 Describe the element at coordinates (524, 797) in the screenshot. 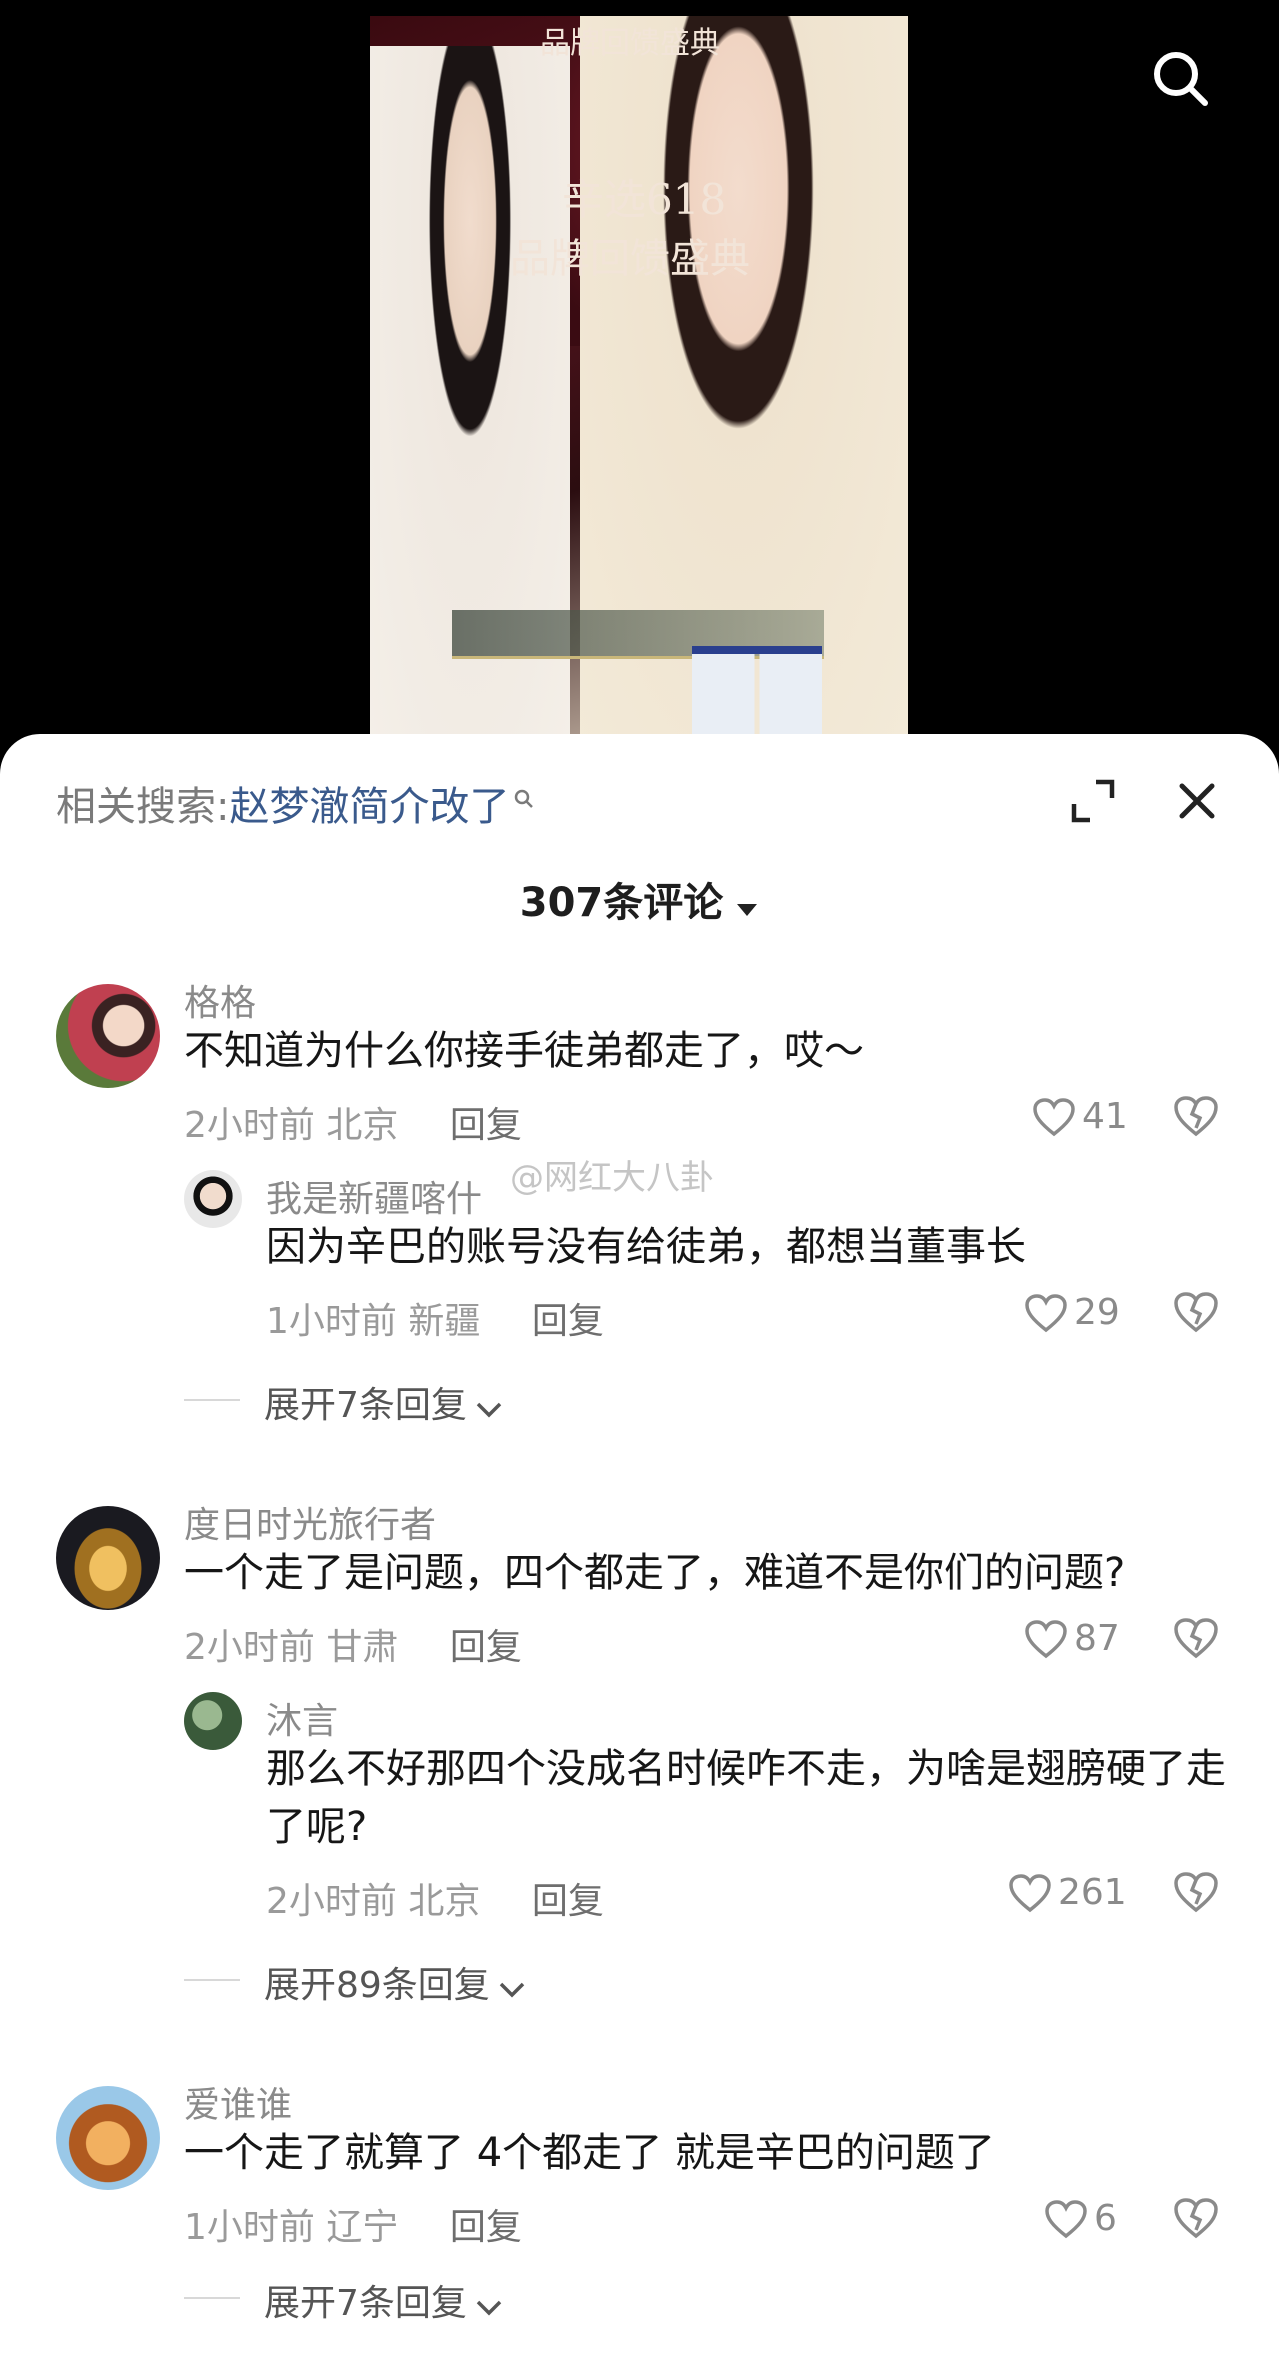

I see `small-search-icon` at that location.